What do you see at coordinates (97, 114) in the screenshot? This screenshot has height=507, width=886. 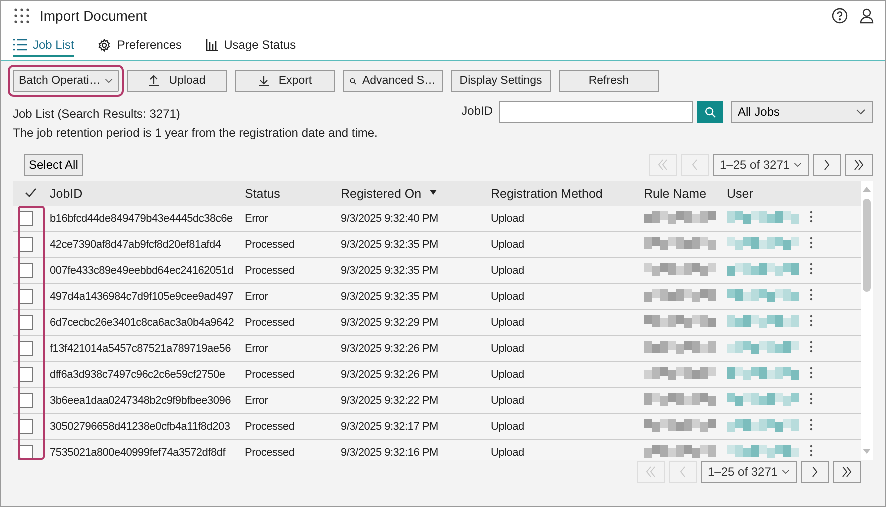 I see `search-results-summary: Job List (Search Results: 3271)` at bounding box center [97, 114].